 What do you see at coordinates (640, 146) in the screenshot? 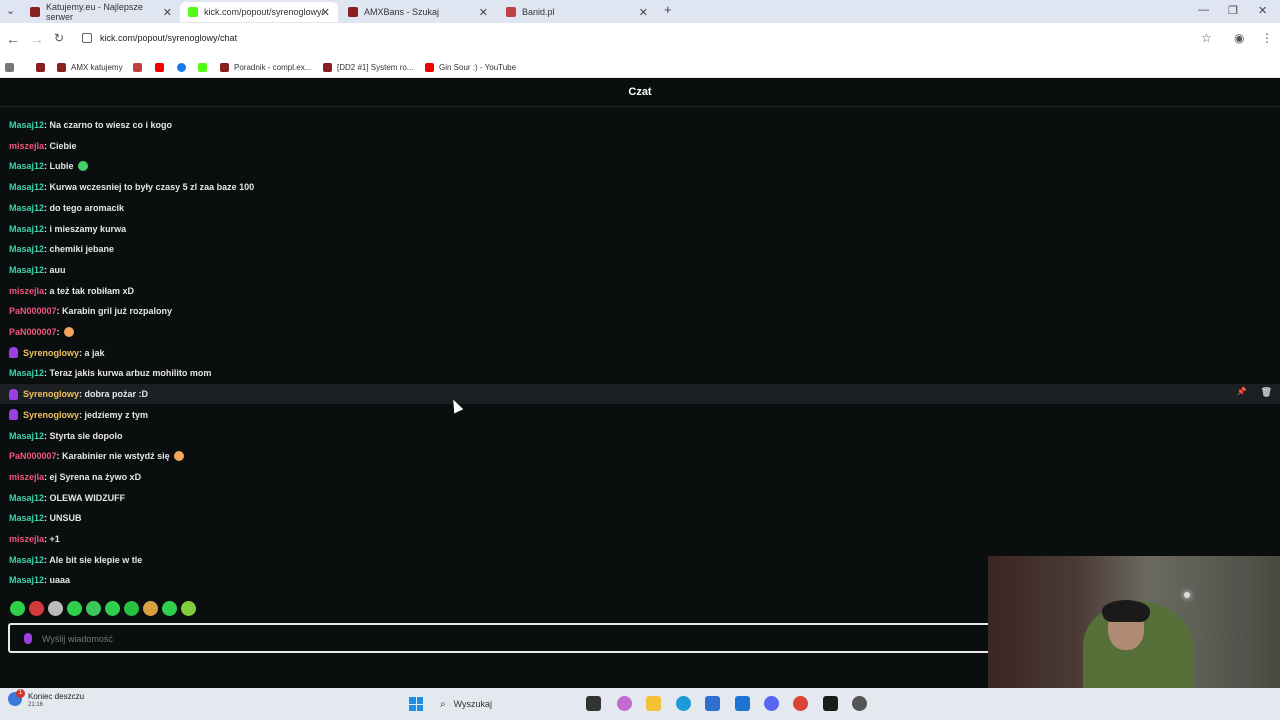
I see `chat-message: miszejla: Ciebie` at bounding box center [640, 146].